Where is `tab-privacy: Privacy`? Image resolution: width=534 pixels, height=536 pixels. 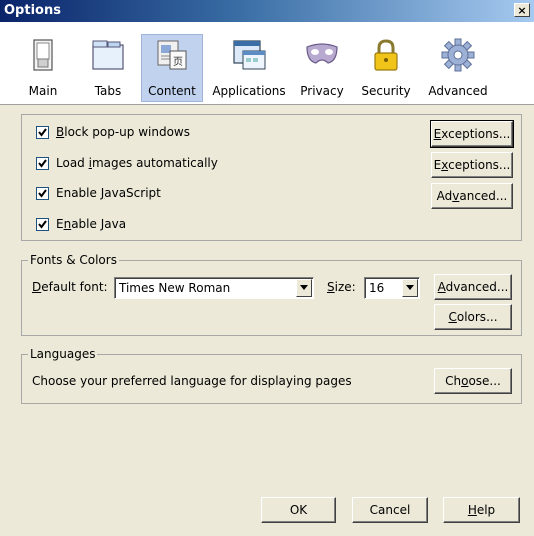 tab-privacy: Privacy is located at coordinates (322, 68).